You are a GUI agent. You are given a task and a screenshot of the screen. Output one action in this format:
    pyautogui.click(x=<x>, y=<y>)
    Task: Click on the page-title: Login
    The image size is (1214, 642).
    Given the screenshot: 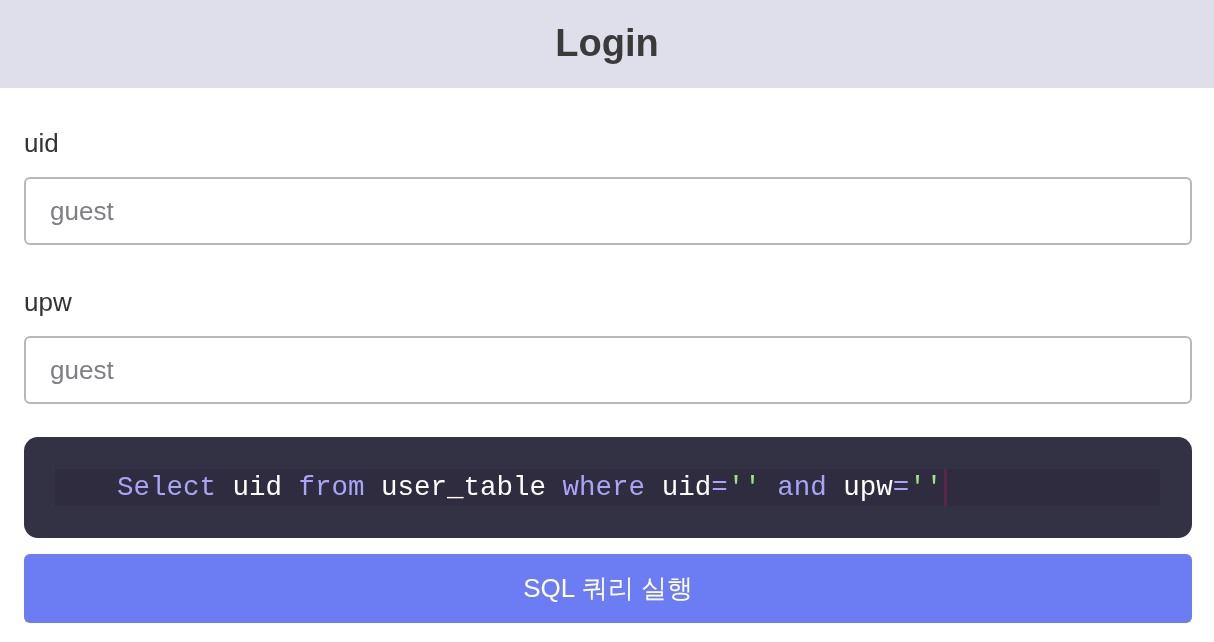 What is the action you would take?
    pyautogui.click(x=607, y=44)
    